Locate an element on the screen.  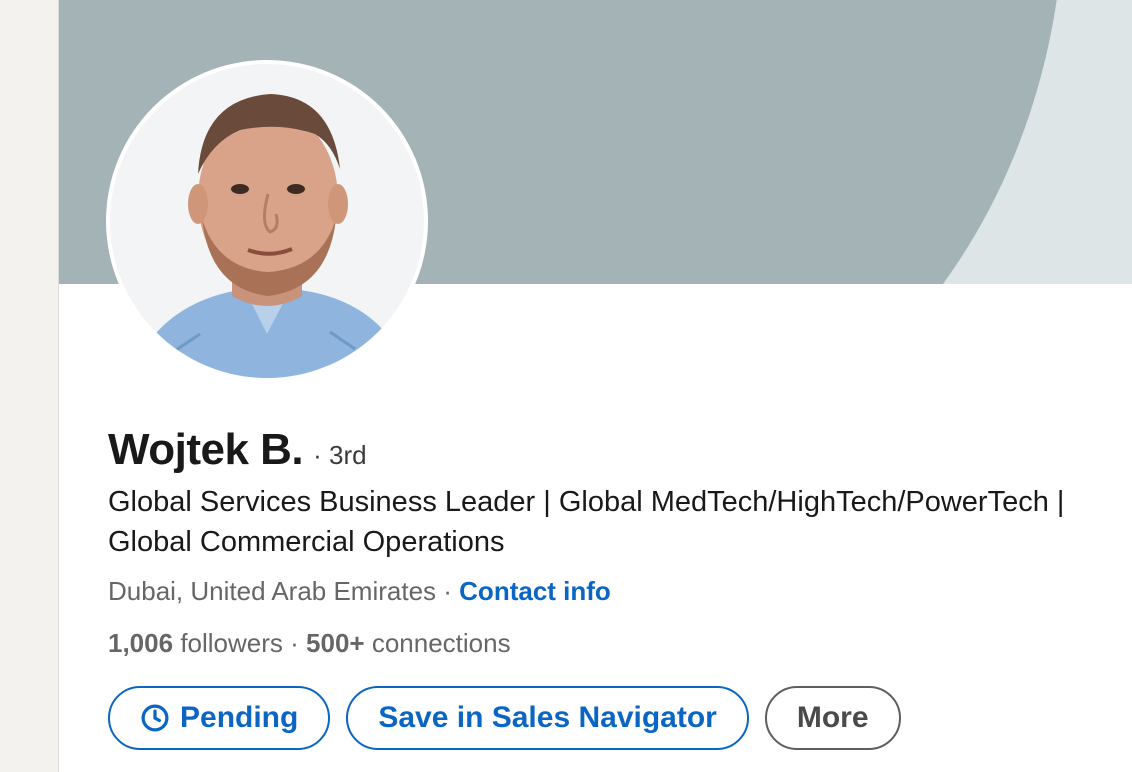
connection-degree: · 3rd is located at coordinates (340, 455).